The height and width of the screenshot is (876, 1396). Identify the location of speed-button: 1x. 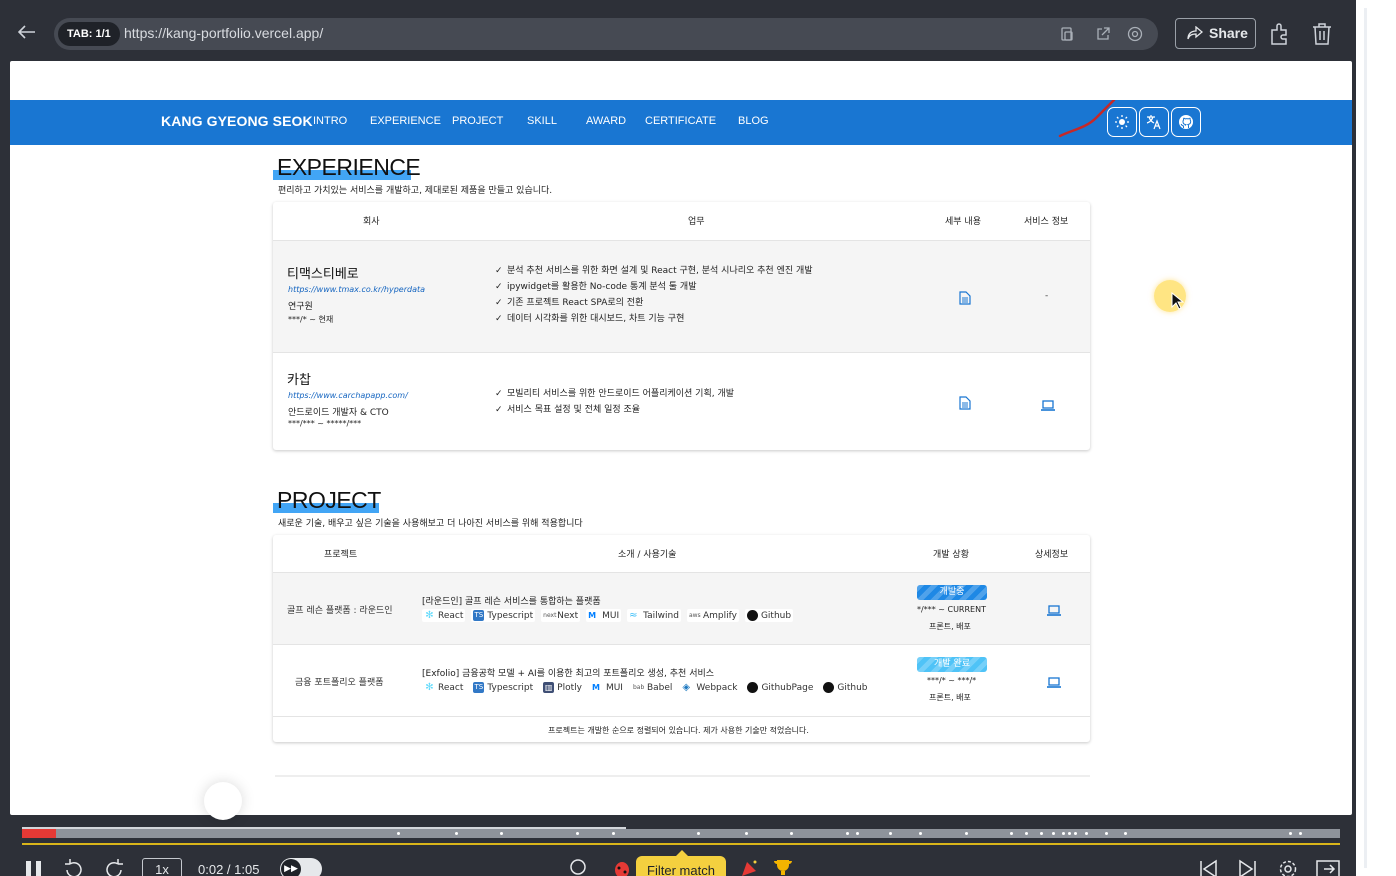
(162, 867).